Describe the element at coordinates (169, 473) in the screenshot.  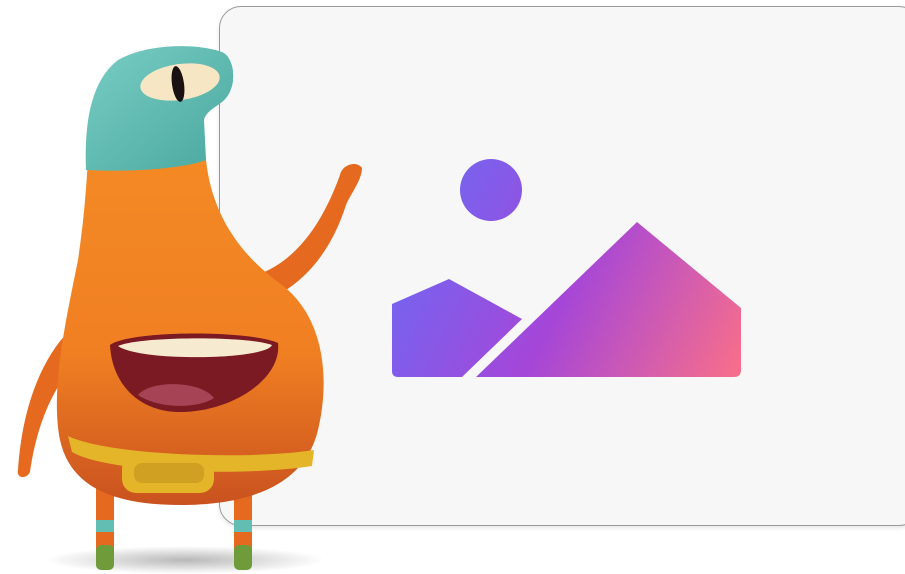
I see `mascot-buckle-inner` at that location.